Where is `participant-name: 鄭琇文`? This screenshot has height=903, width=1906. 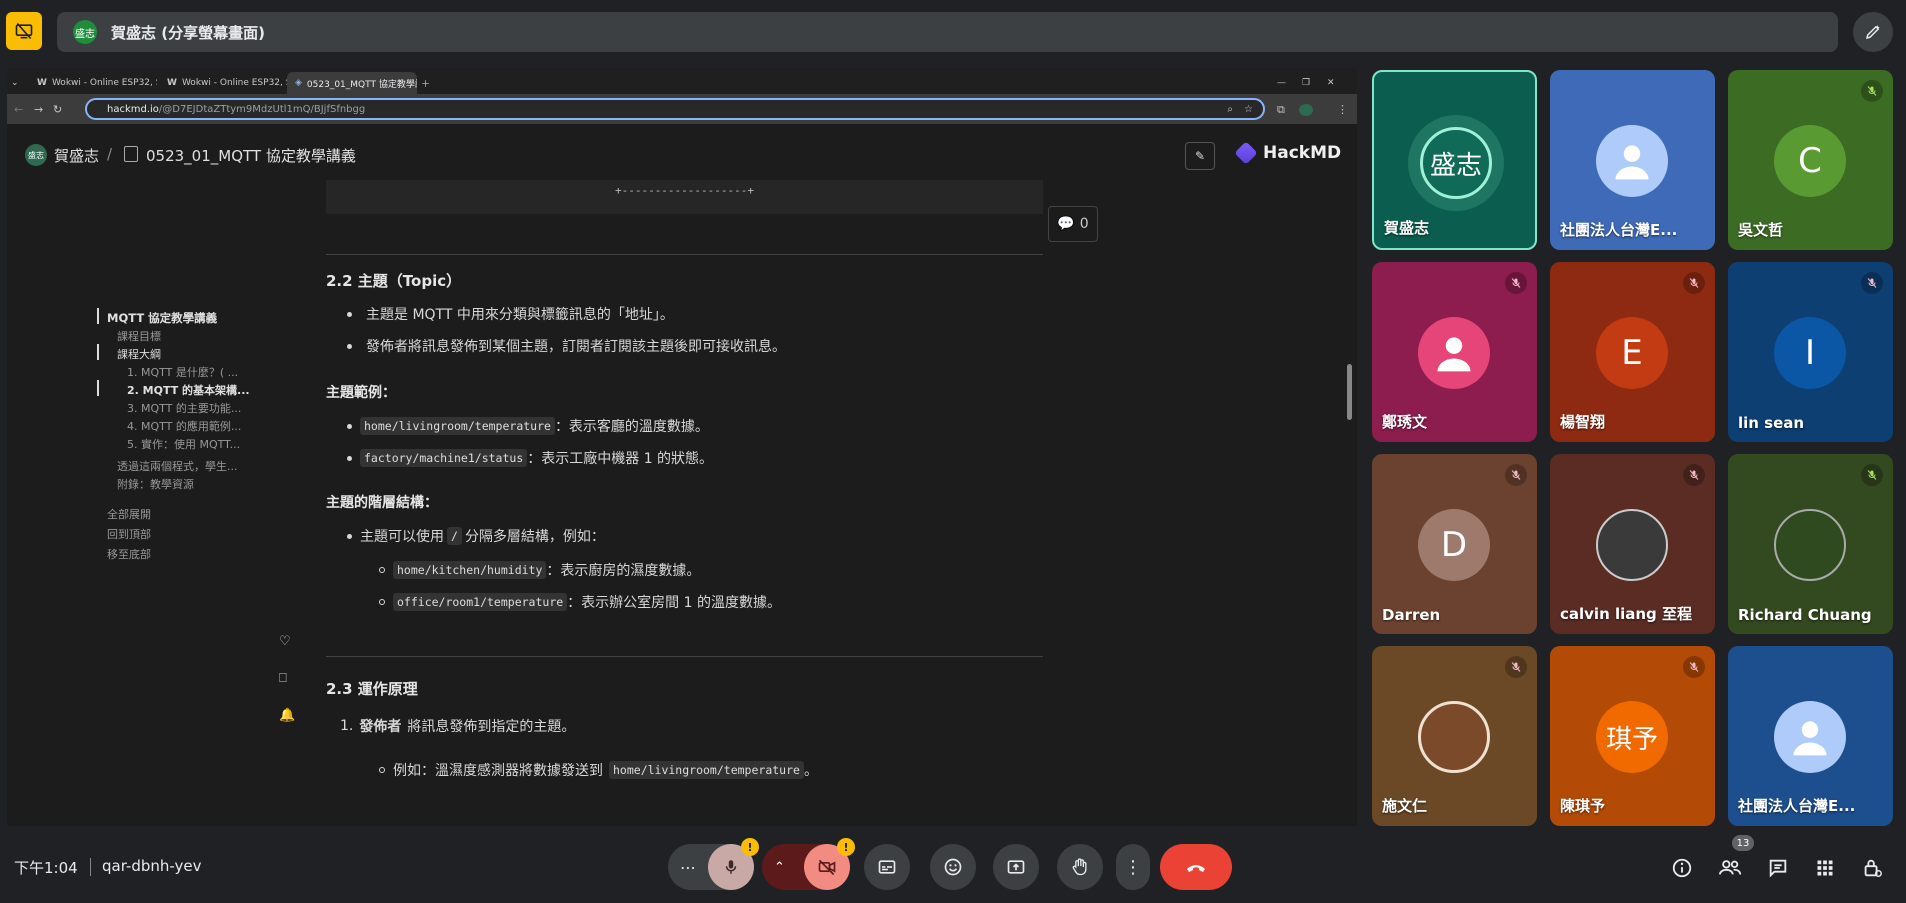
participant-name: 鄭琇文 is located at coordinates (1405, 422).